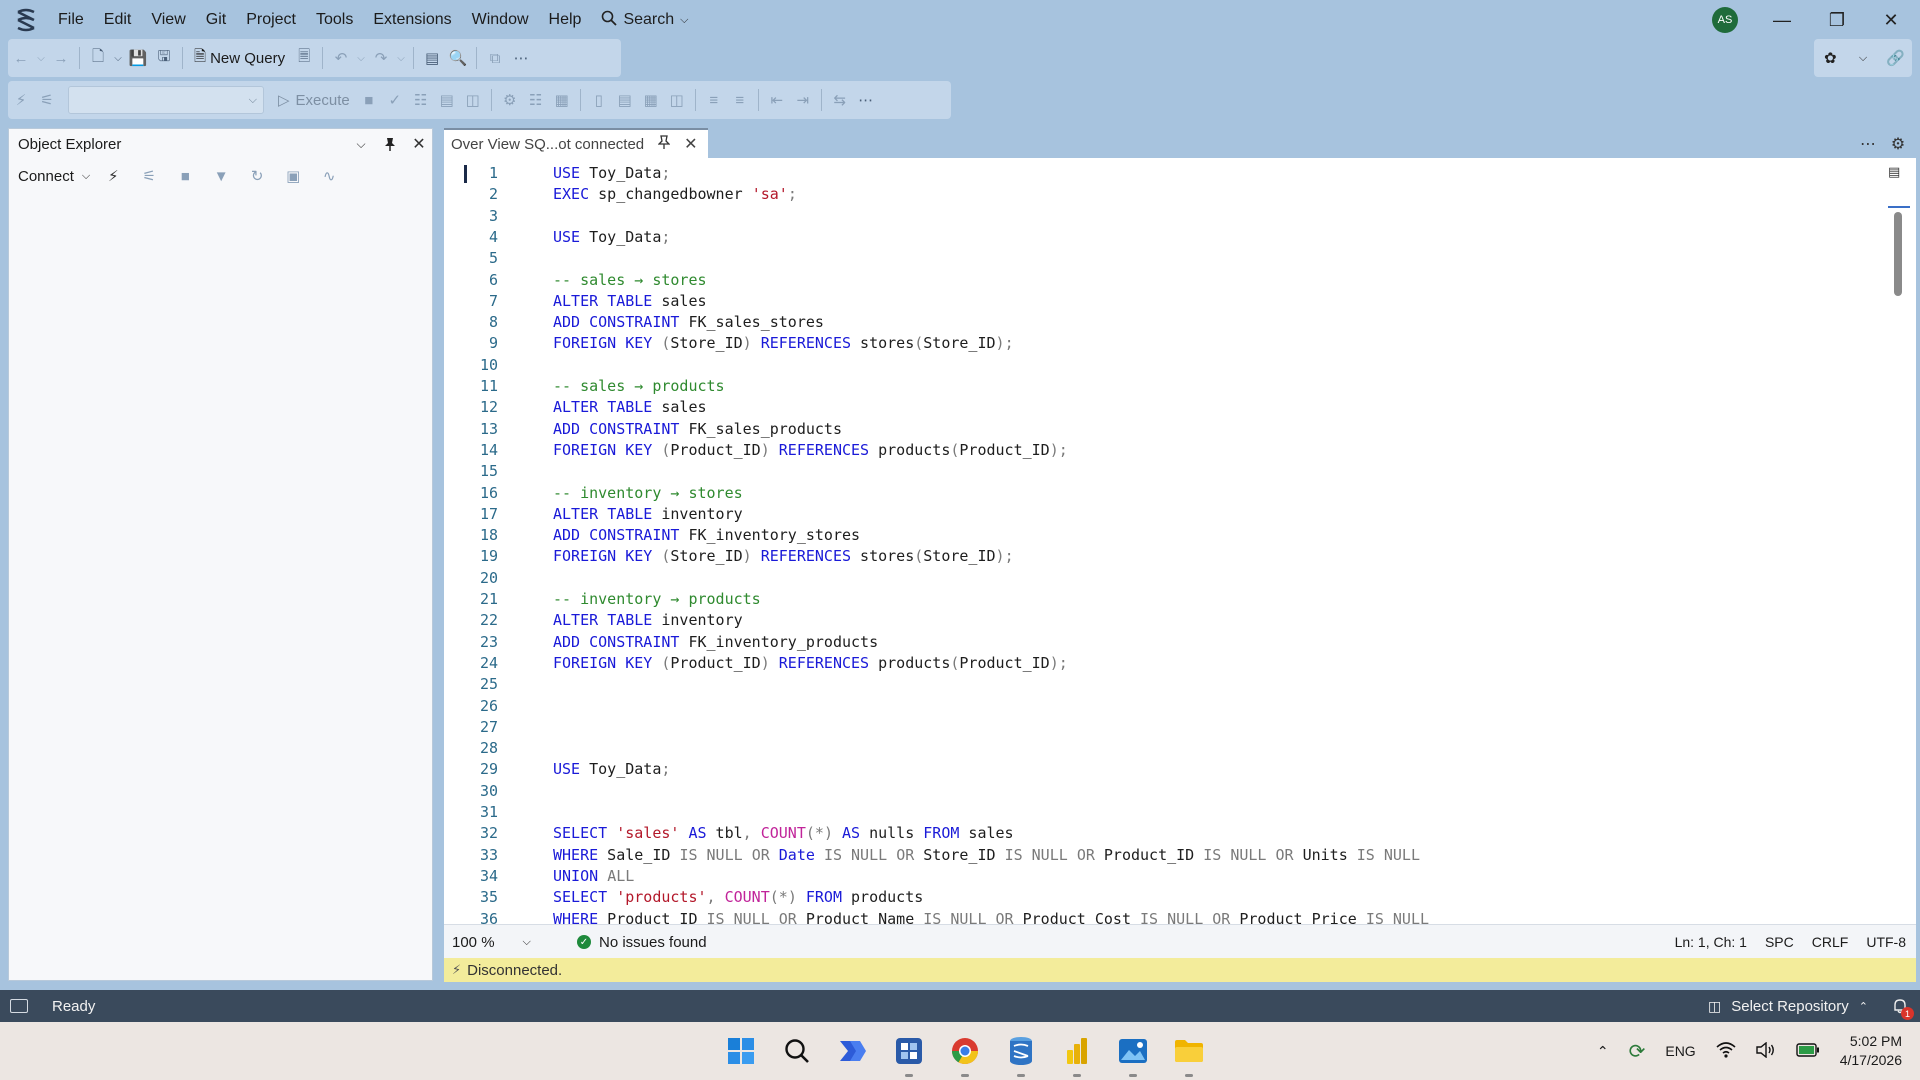 The width and height of the screenshot is (1920, 1080). I want to click on query-options-icon: ◫, so click(473, 100).